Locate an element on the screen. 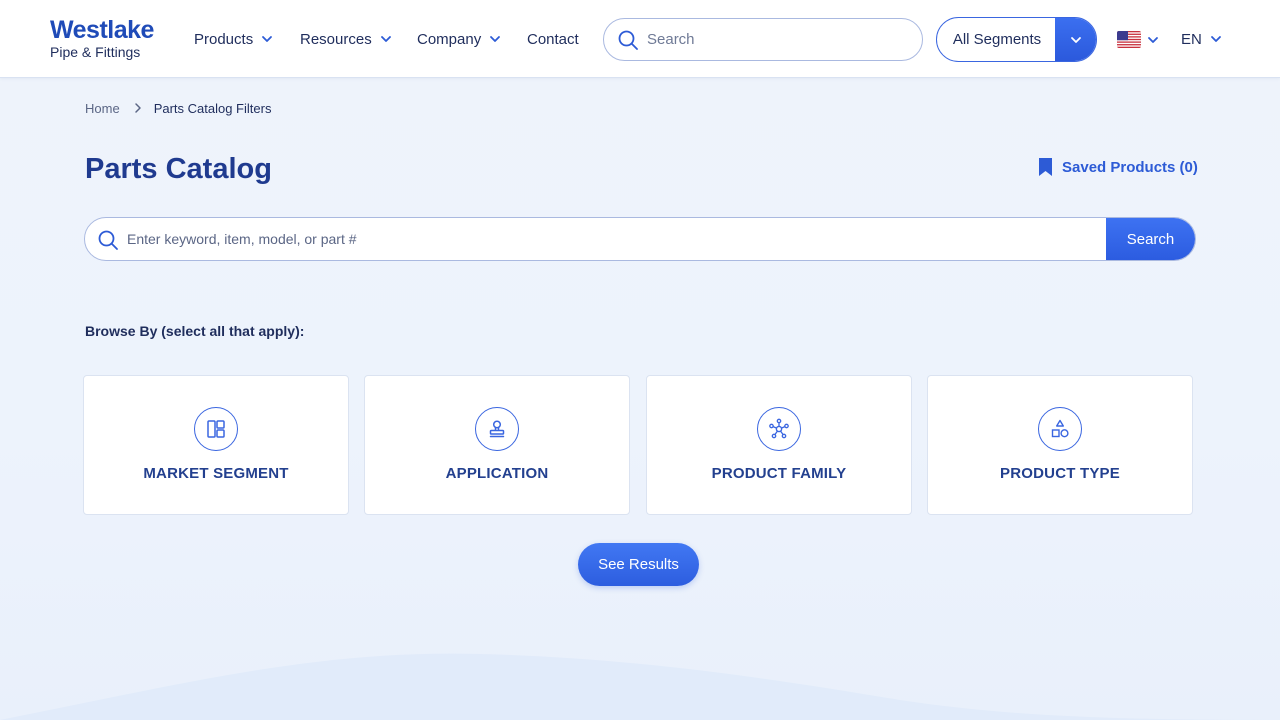 Image resolution: width=1280 pixels, height=720 pixels. header-search is located at coordinates (763, 39).